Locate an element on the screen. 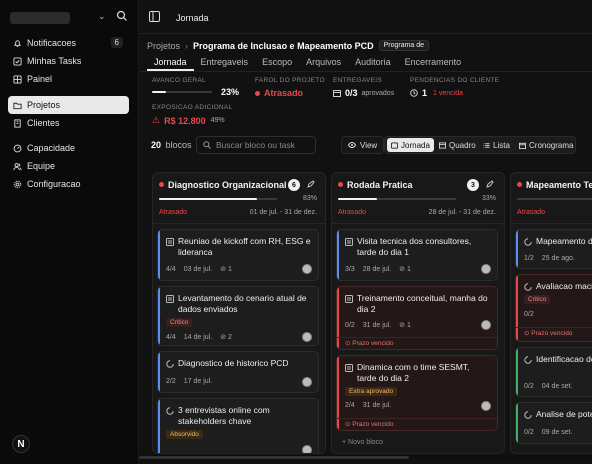 The height and width of the screenshot is (464, 592). task-card: Mapeamento de 1/2 25 de ago. is located at coordinates (553, 249).